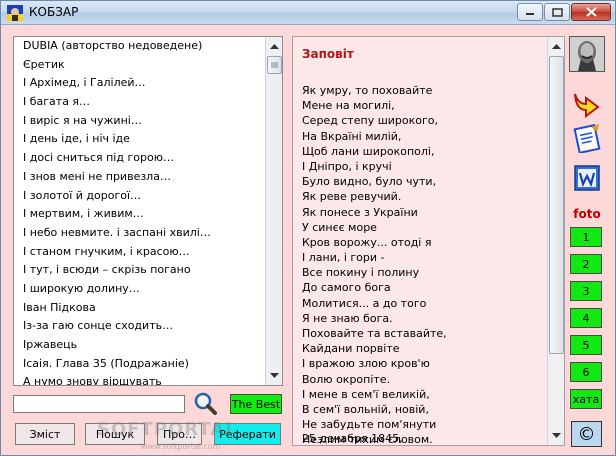  What do you see at coordinates (115, 434) in the screenshot?
I see `search-button: Пошук` at bounding box center [115, 434].